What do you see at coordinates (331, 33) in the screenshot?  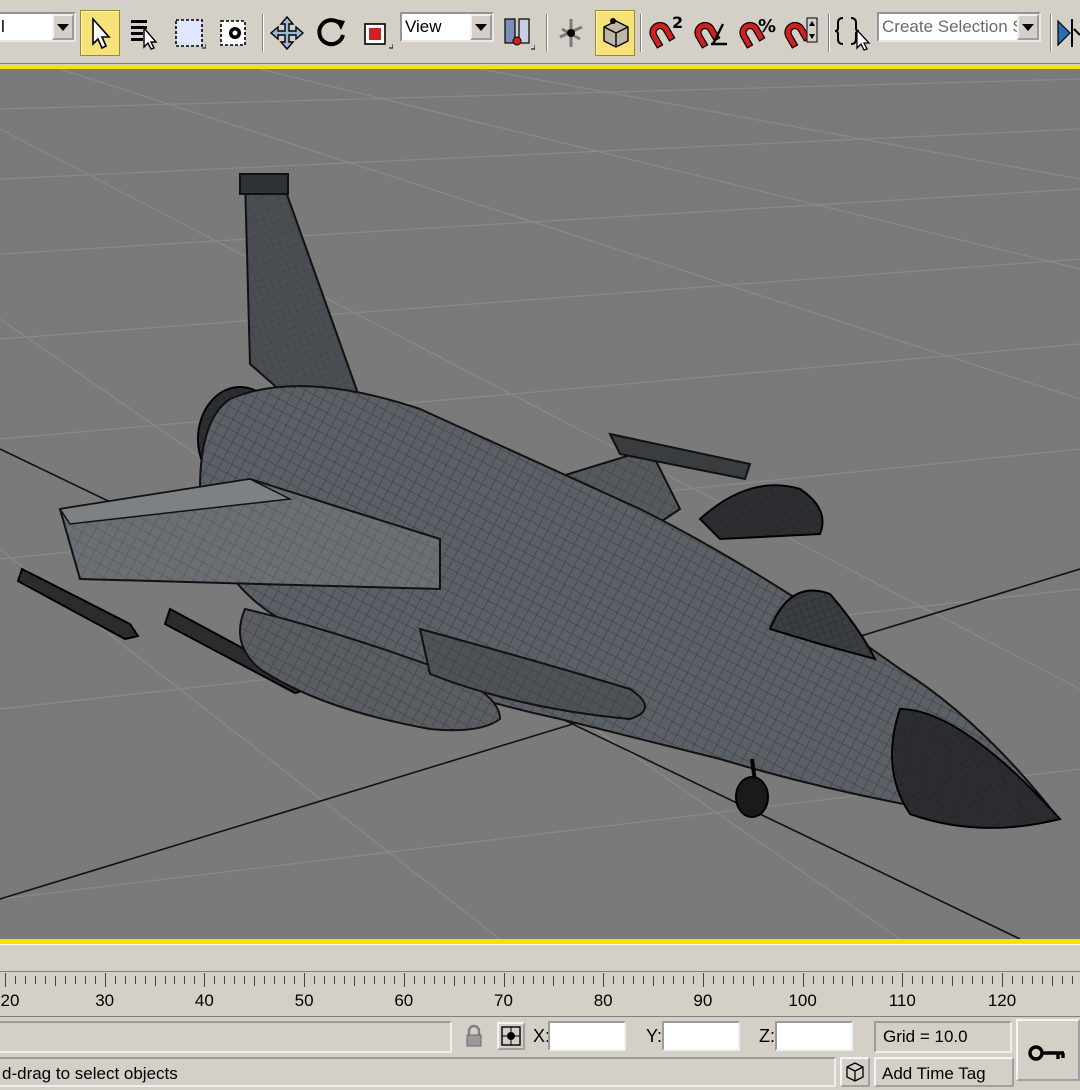 I see `select-and-rotate-button` at bounding box center [331, 33].